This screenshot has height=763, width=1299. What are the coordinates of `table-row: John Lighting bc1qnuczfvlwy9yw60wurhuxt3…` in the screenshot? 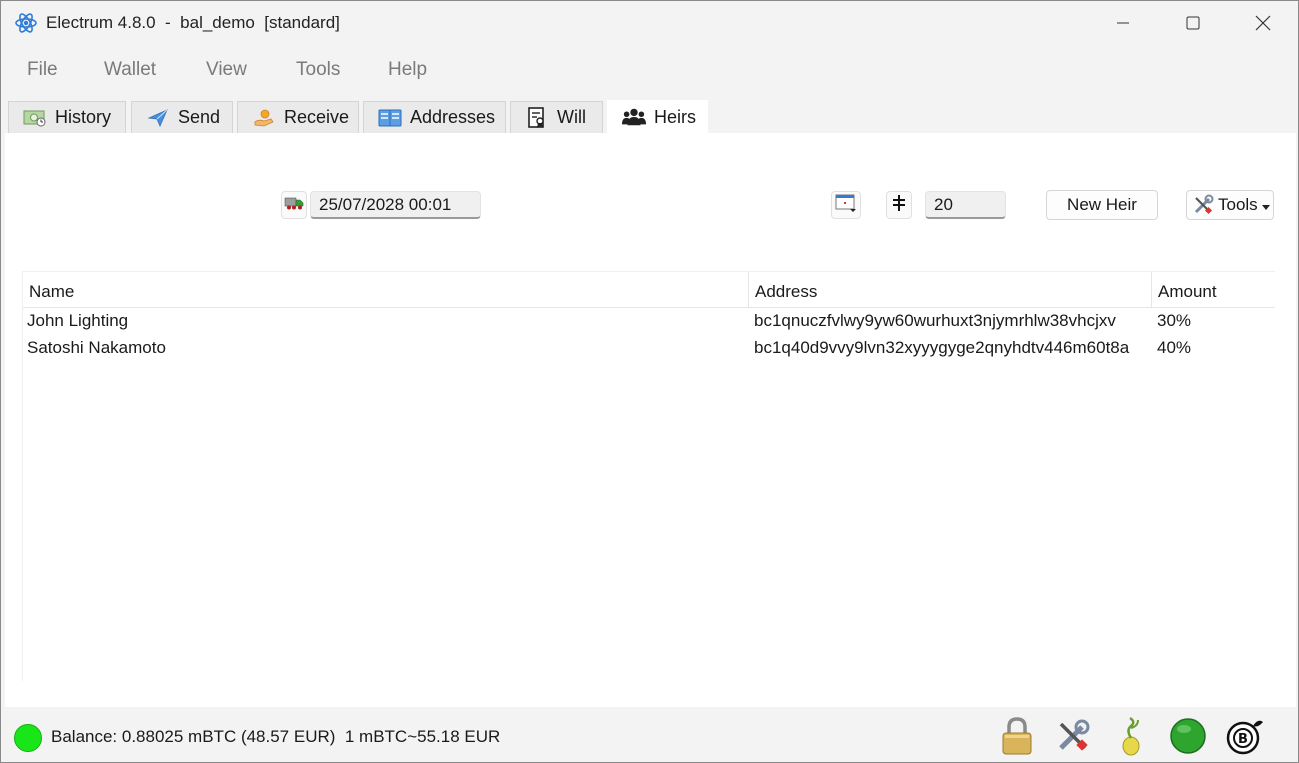 It's located at (649, 322).